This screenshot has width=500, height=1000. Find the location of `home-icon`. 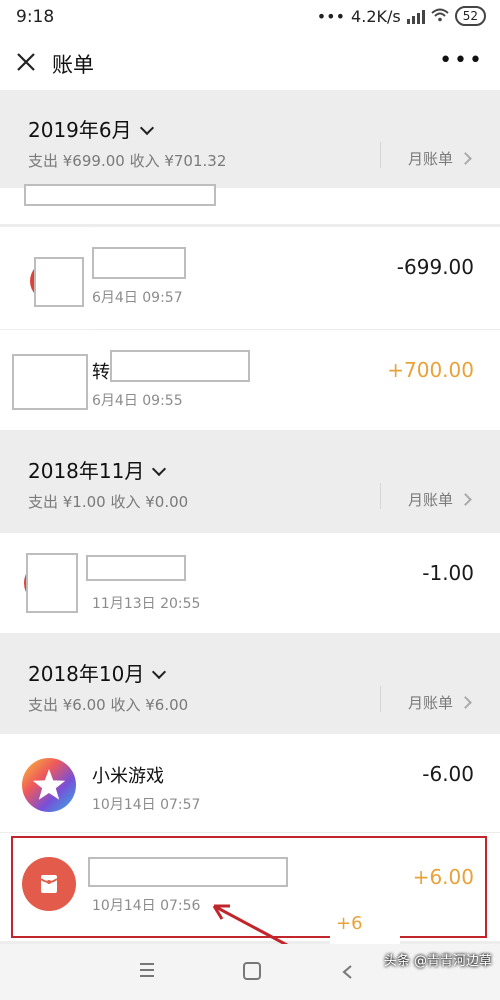

home-icon is located at coordinates (252, 971).